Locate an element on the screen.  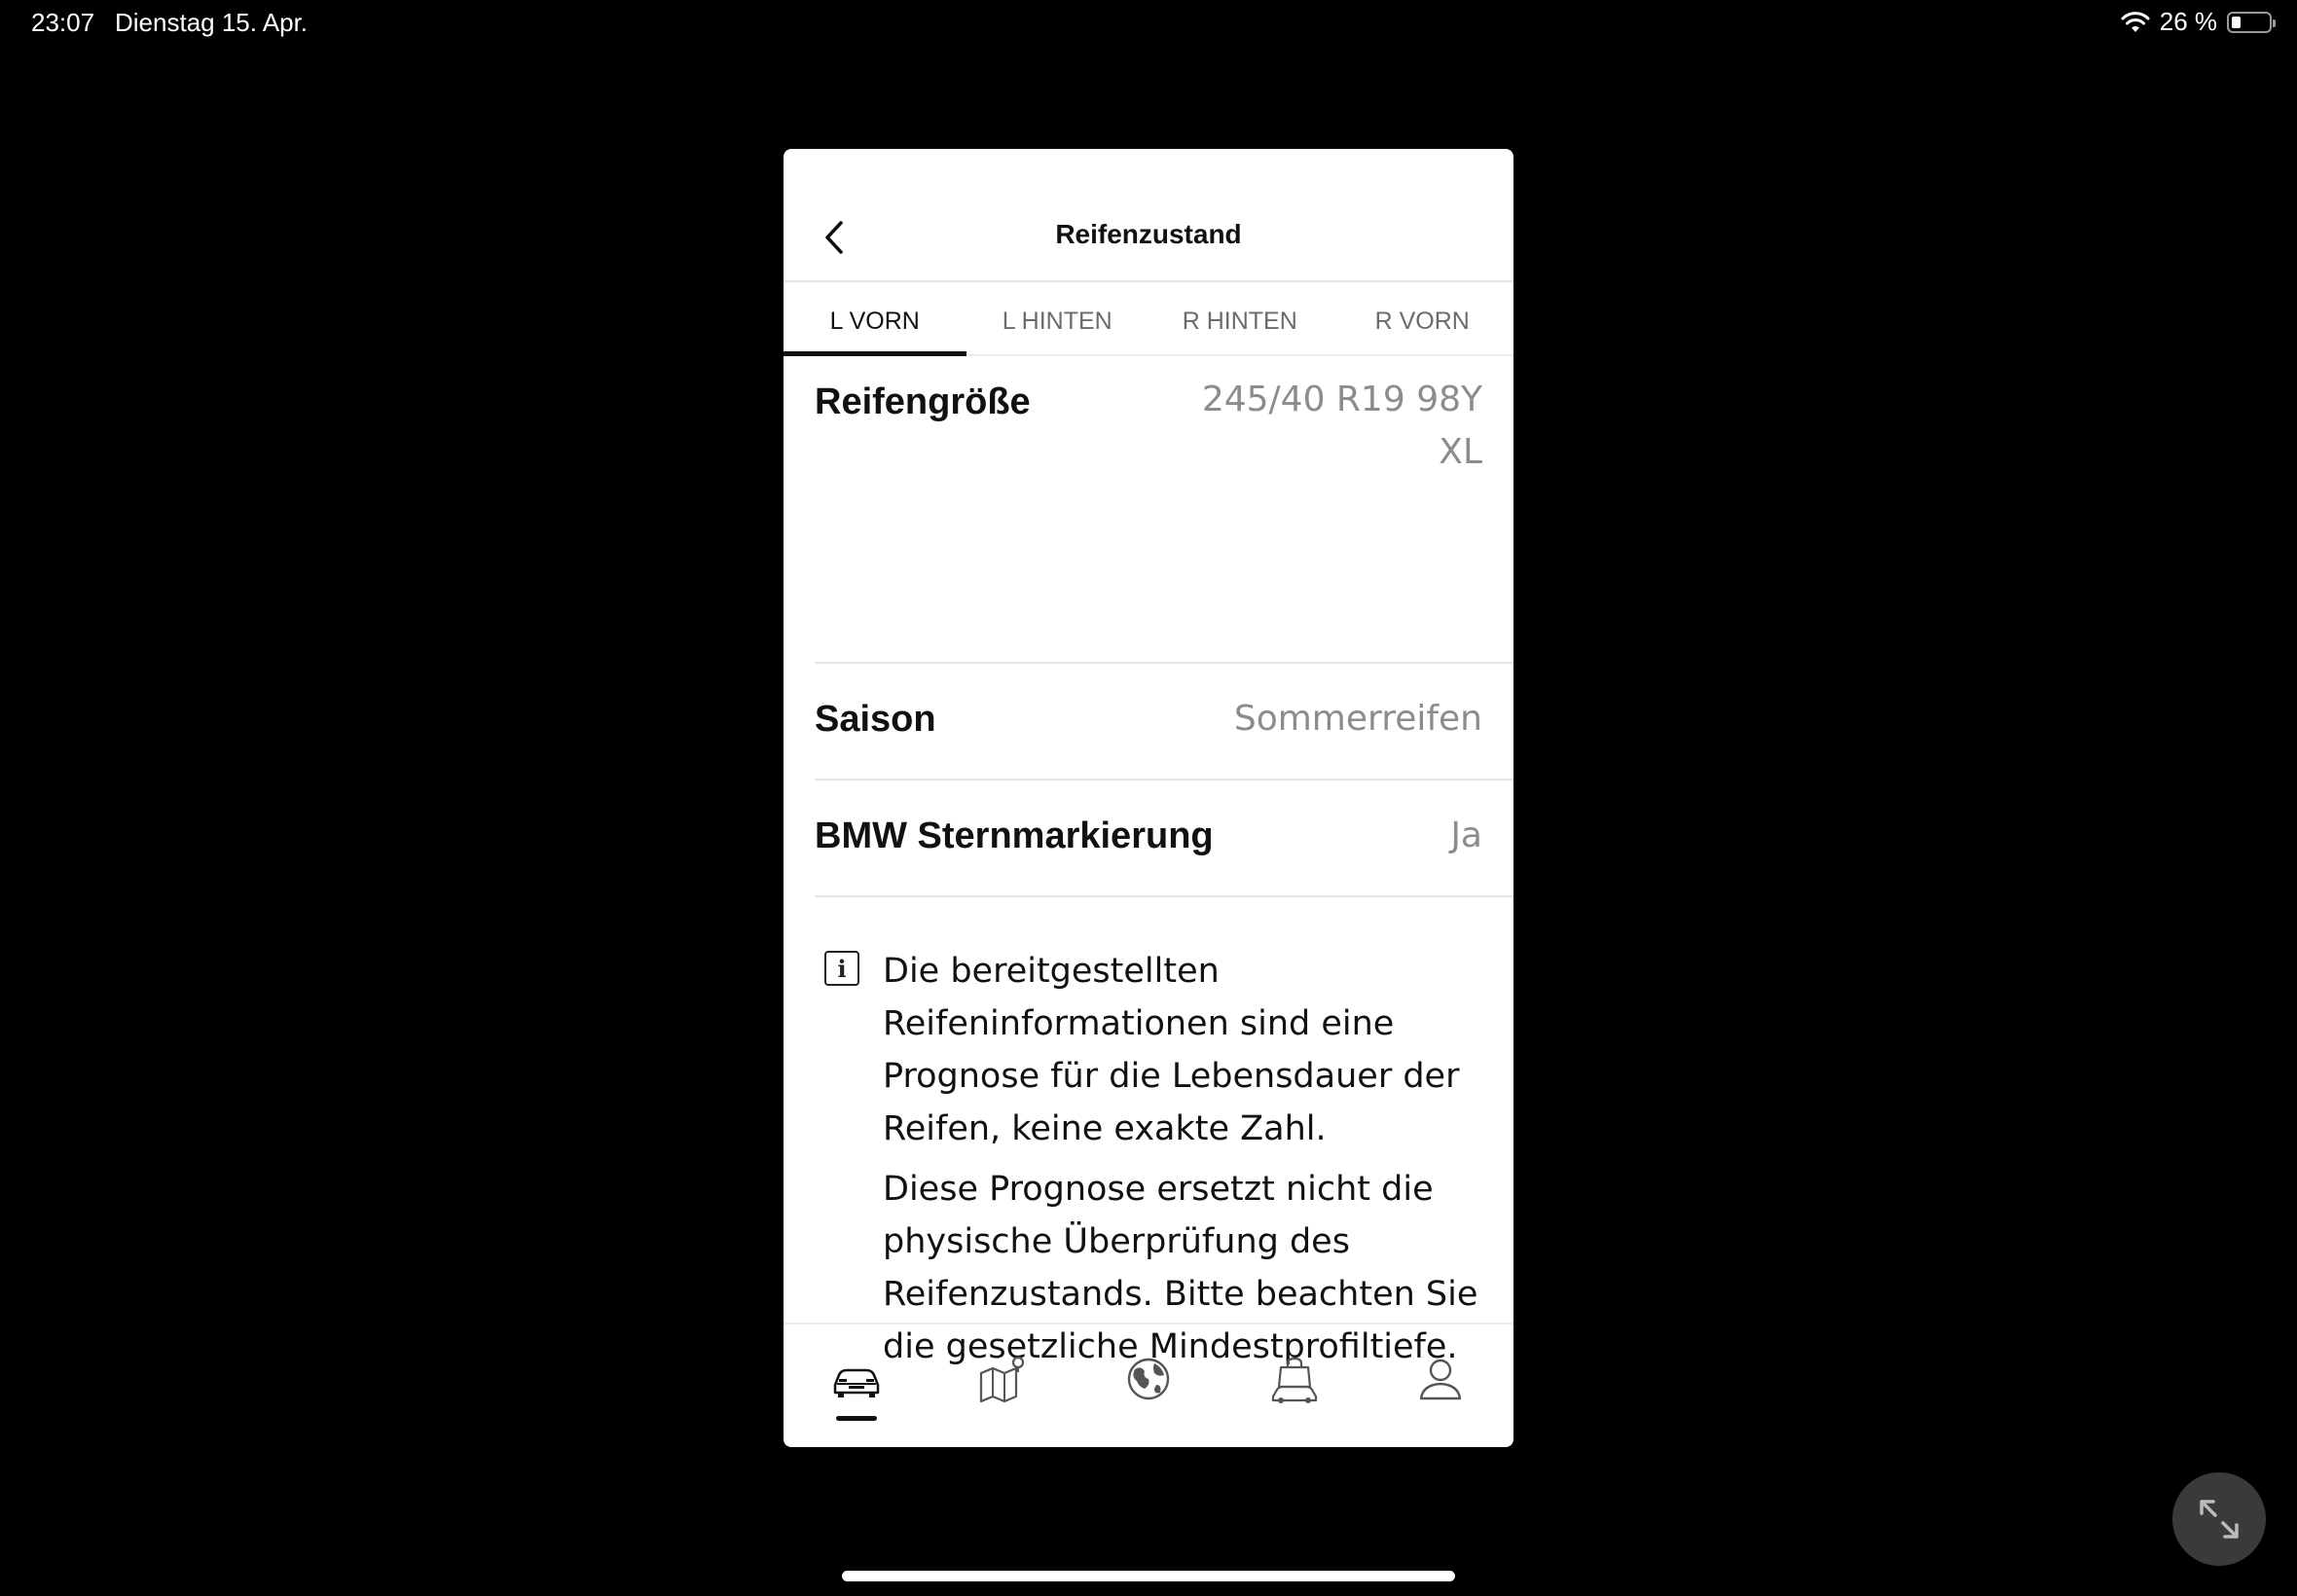
nav-world is located at coordinates (1148, 1385).